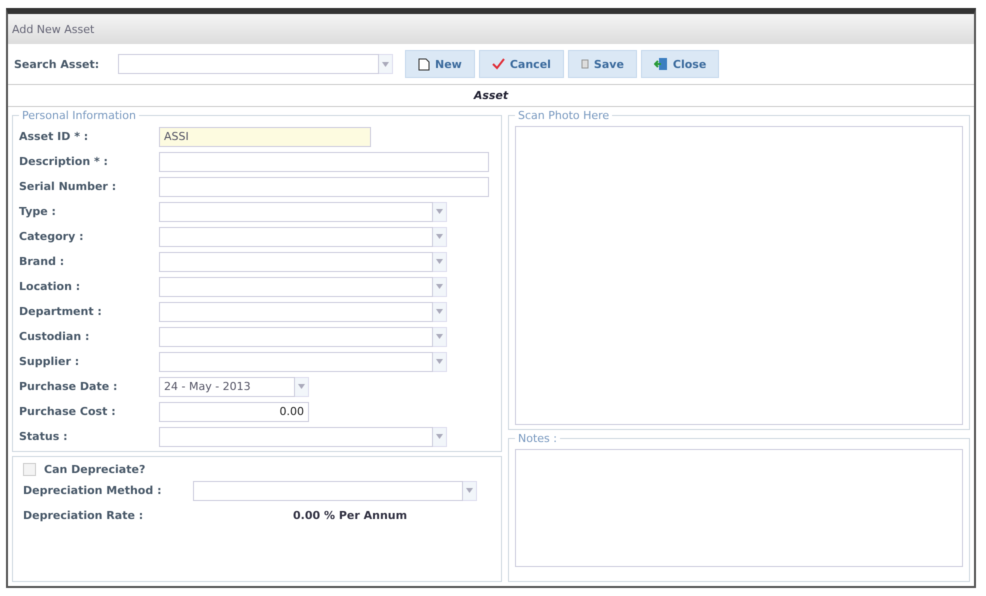  I want to click on toolbar-button: Save, so click(602, 64).